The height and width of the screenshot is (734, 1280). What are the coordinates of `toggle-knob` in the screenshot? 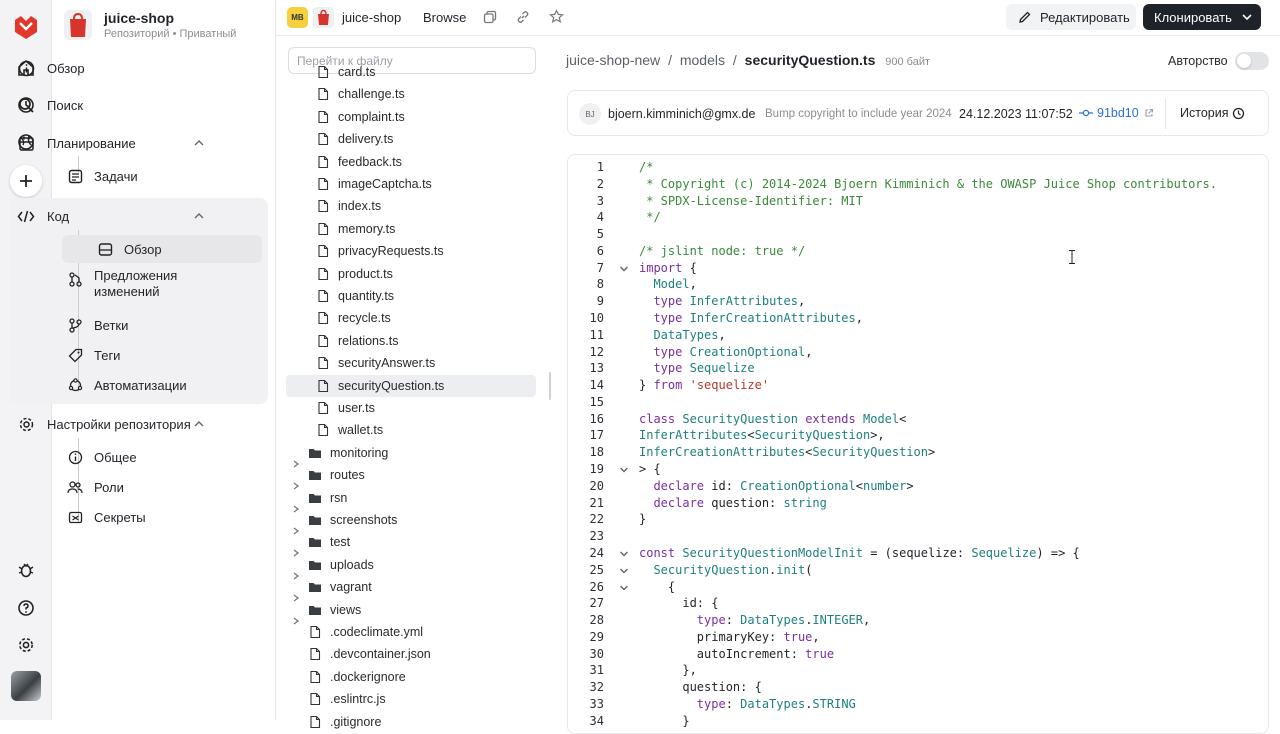 It's located at (1244, 61).